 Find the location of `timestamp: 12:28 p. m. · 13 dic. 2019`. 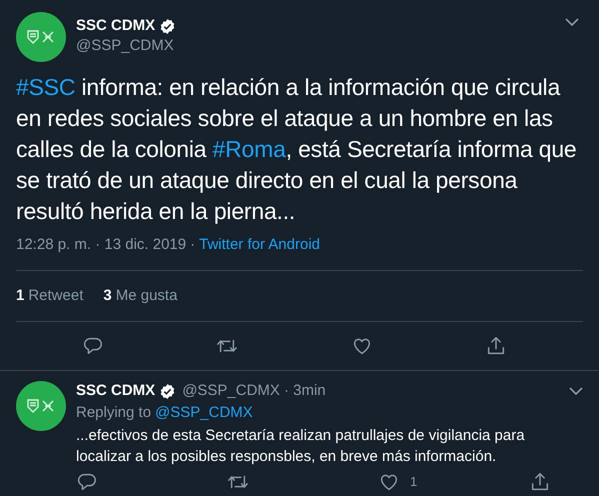

timestamp: 12:28 p. m. · 13 dic. 2019 is located at coordinates (101, 245).